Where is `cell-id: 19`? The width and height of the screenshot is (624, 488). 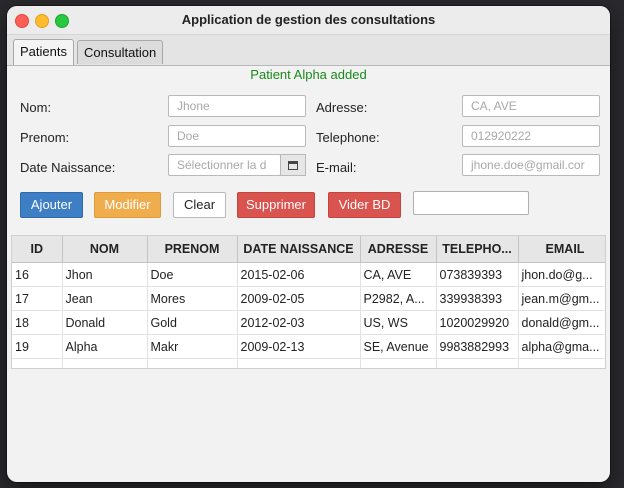 cell-id: 19 is located at coordinates (37, 346).